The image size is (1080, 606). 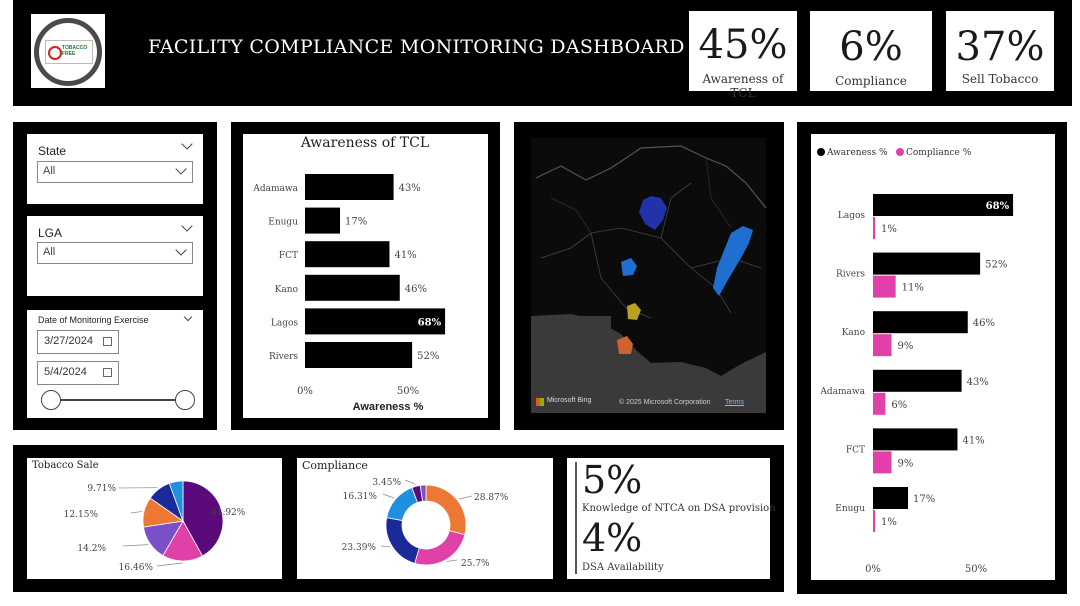 I want to click on kpi-card-awareness: 45% Awareness of TCL, so click(x=743, y=55).